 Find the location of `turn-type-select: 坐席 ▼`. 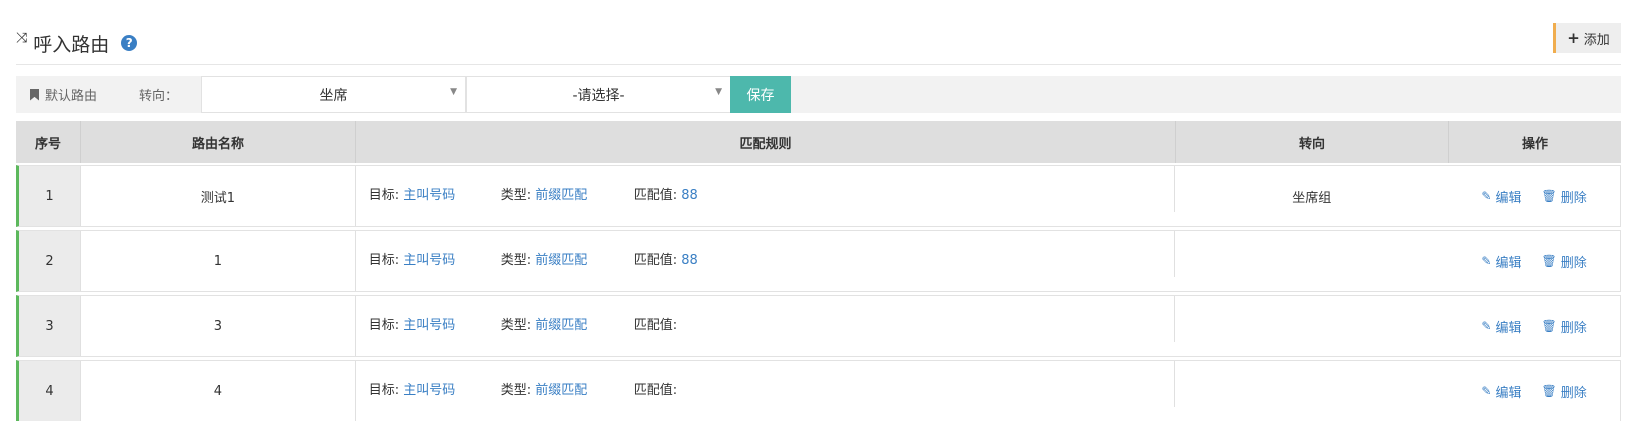

turn-type-select: 坐席 ▼ is located at coordinates (333, 94).